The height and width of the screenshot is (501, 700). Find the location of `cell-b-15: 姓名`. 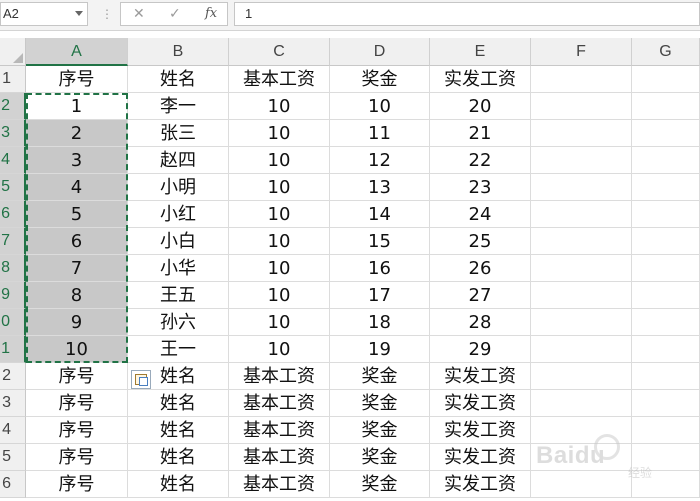

cell-b-15: 姓名 is located at coordinates (178, 457).